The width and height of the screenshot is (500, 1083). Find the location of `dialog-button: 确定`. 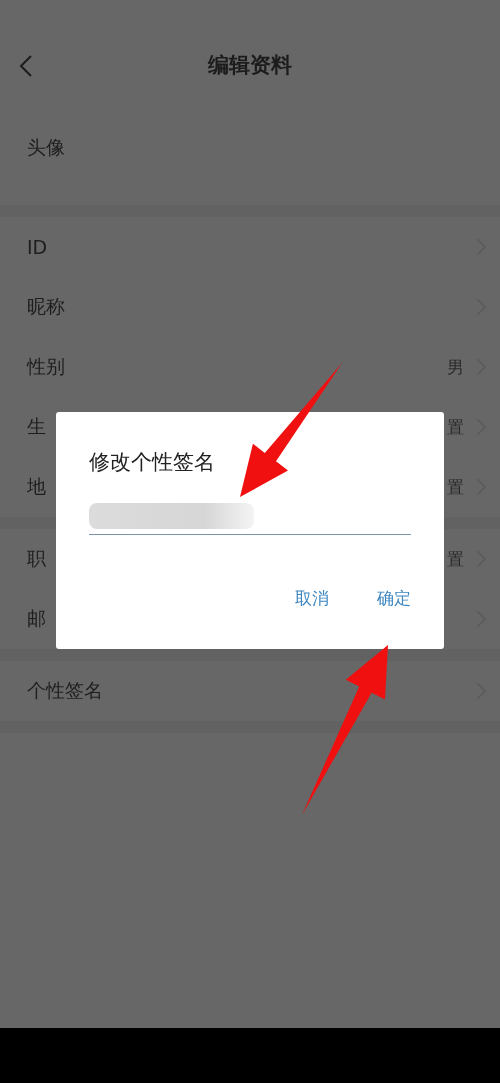

dialog-button: 确定 is located at coordinates (394, 598).